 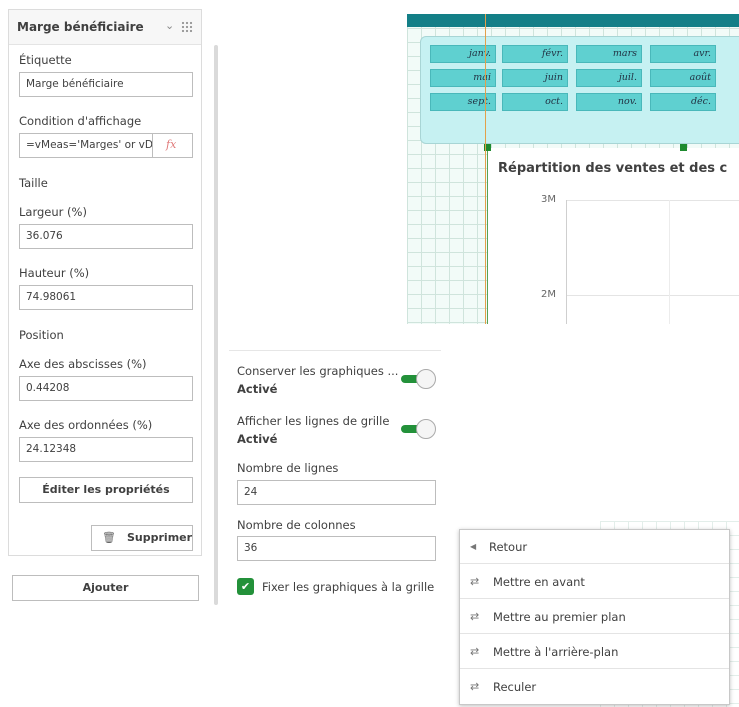 I want to click on condition-input: =vMeas='Marges' or vDe', so click(x=86, y=145).